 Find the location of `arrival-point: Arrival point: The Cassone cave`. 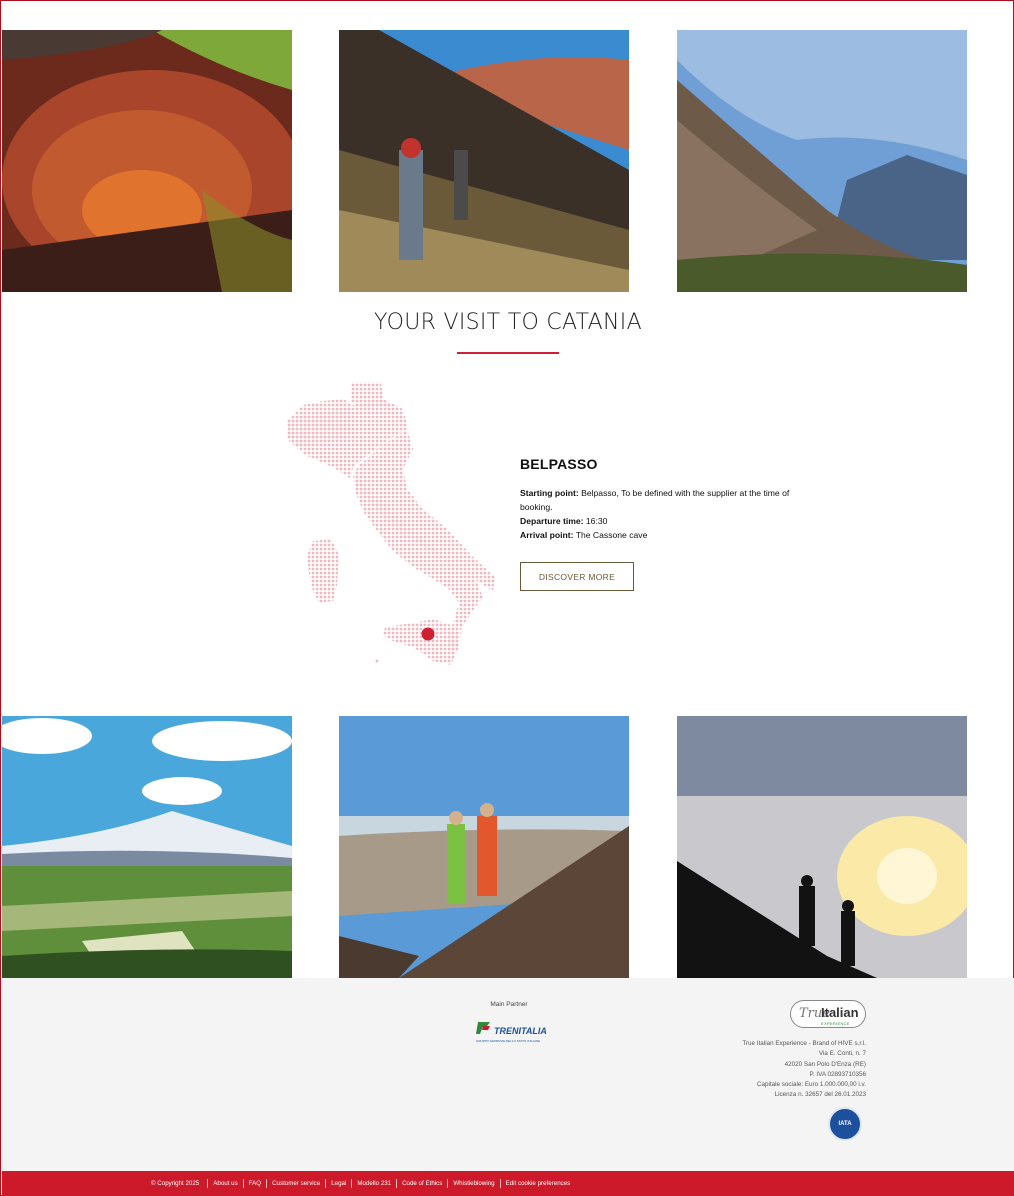

arrival-point: Arrival point: The Cassone cave is located at coordinates (655, 535).